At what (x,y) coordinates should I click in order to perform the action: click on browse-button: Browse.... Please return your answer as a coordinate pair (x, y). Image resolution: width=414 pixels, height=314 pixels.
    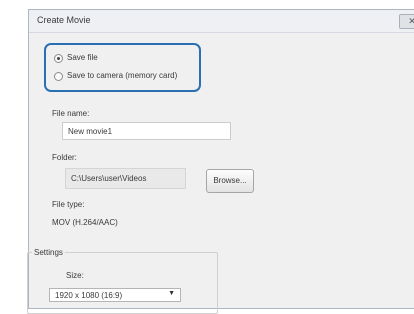
    Looking at the image, I should click on (230, 181).